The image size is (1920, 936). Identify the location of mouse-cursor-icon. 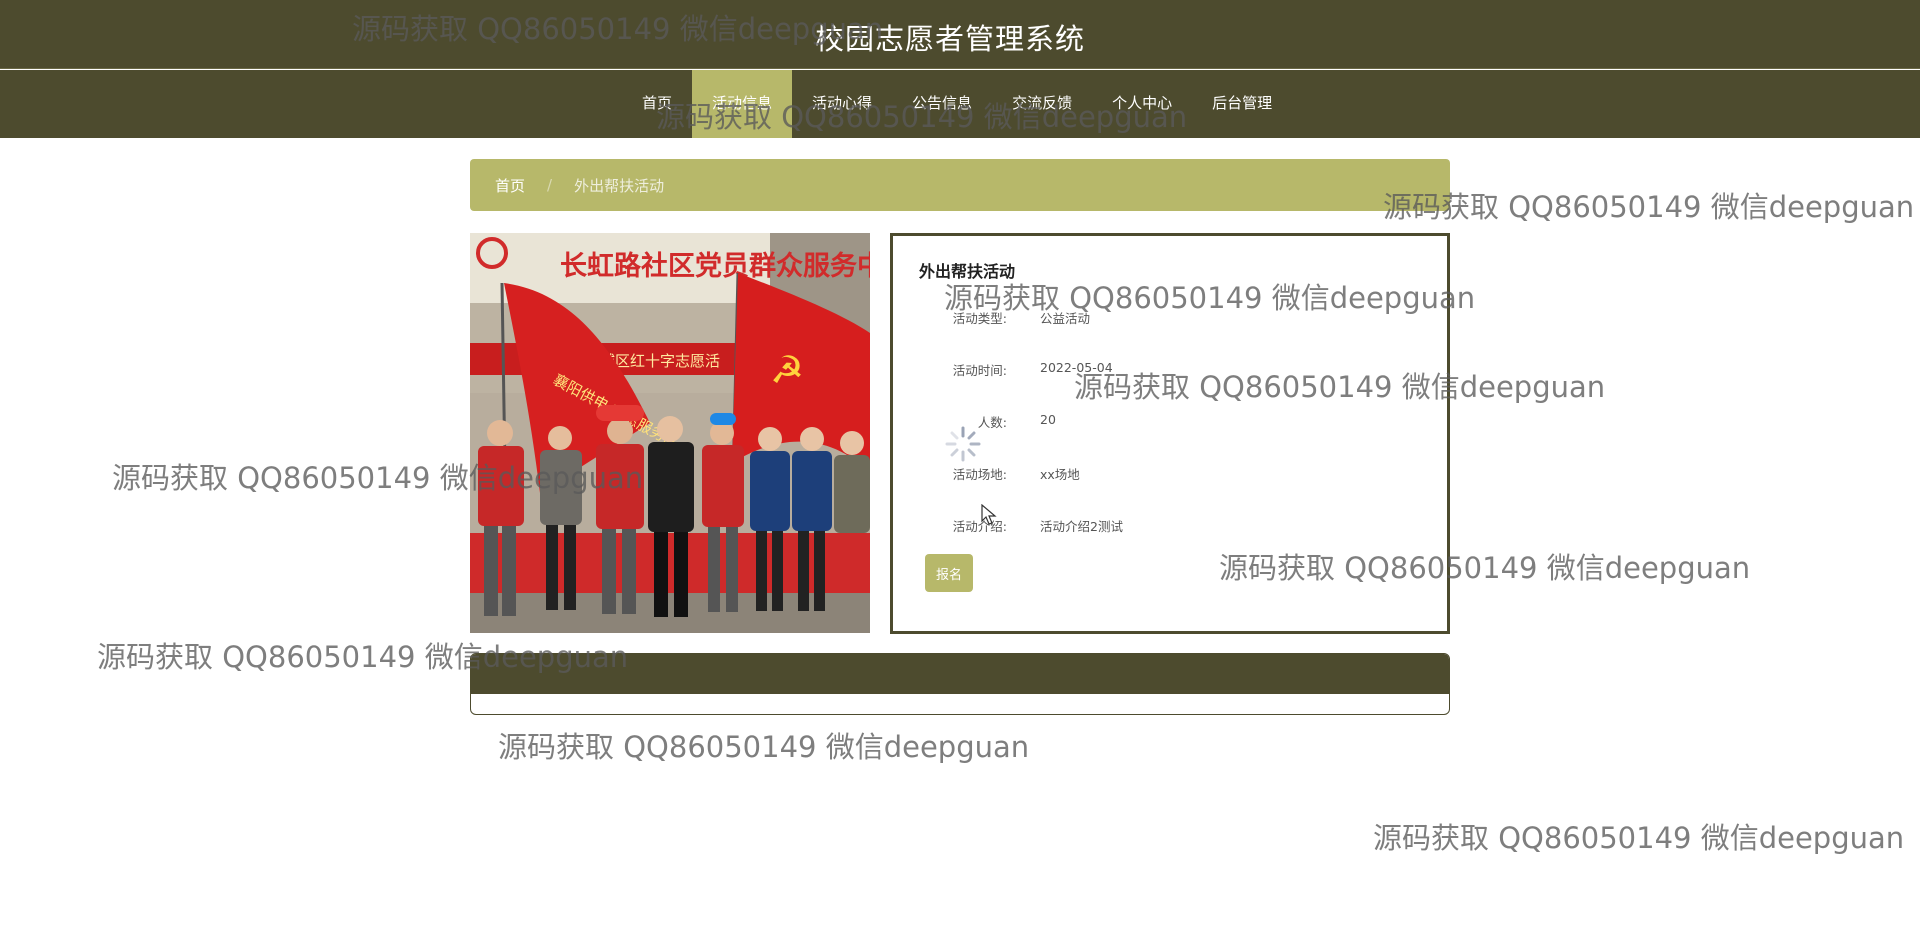
(989, 514).